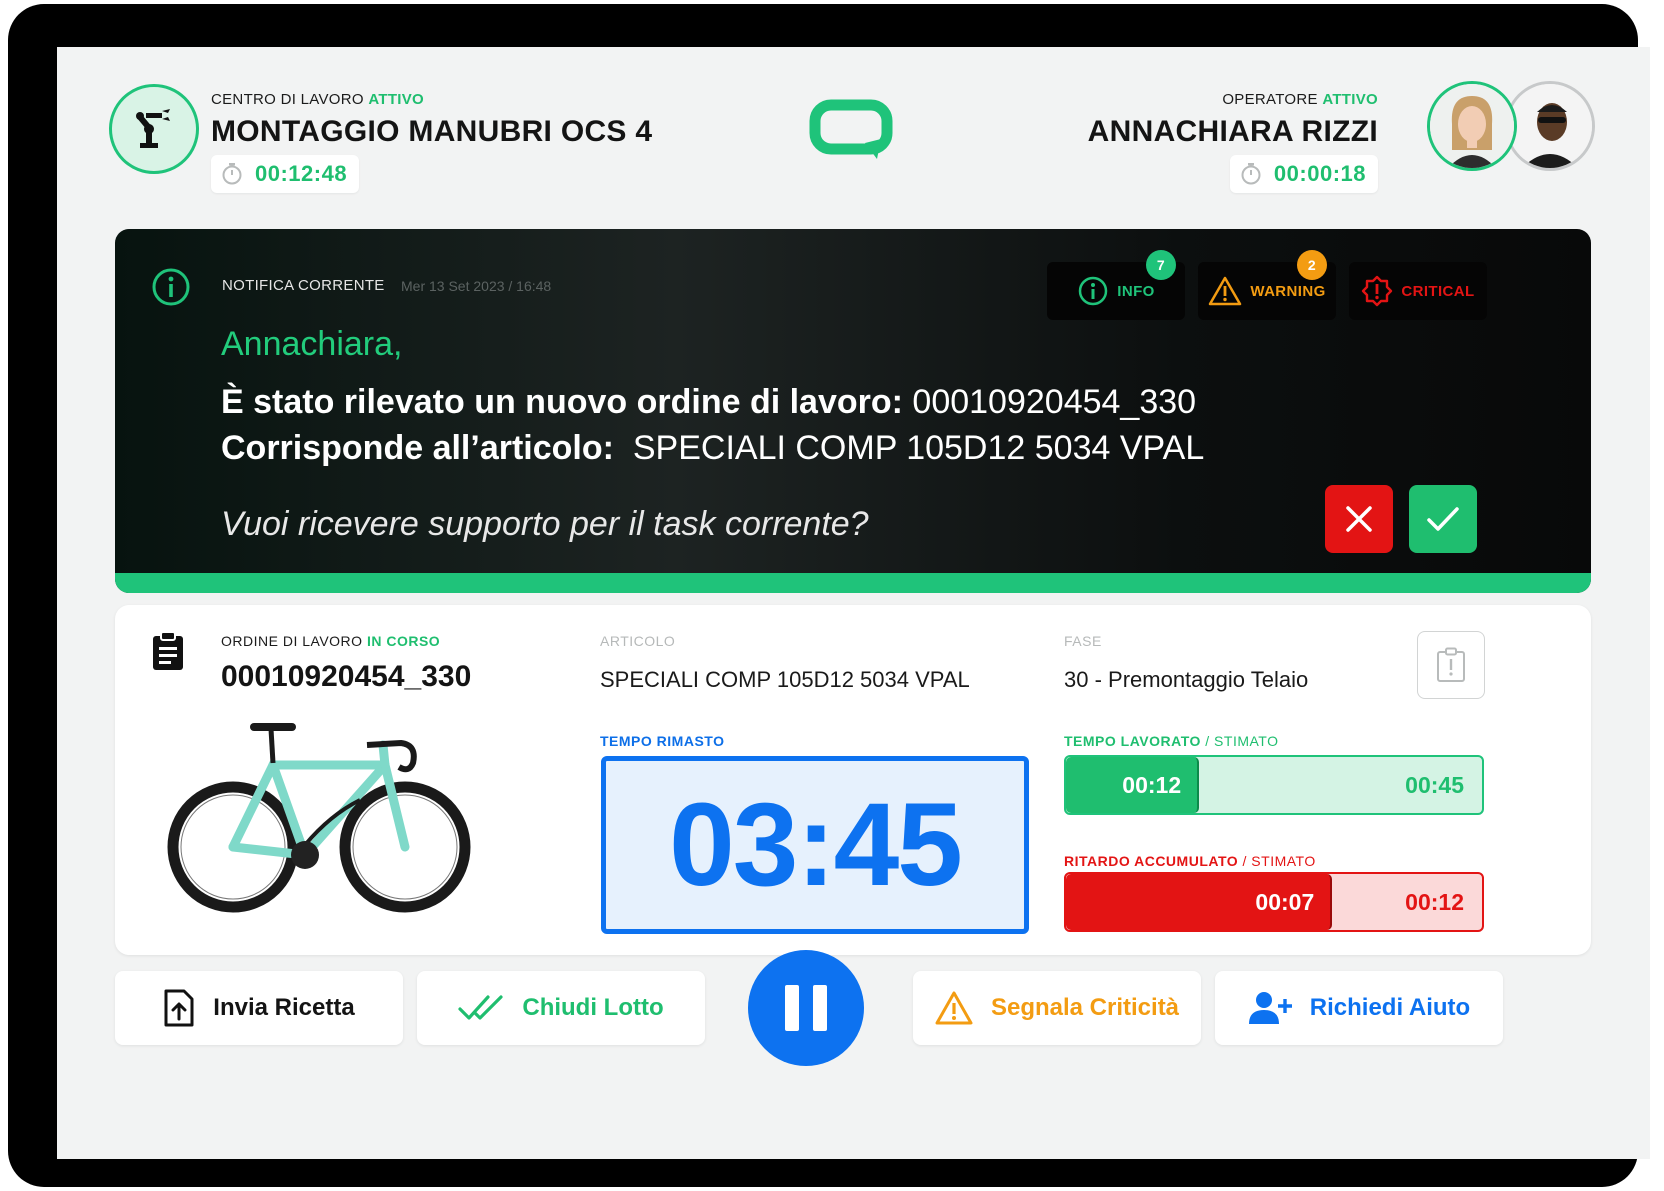 Image resolution: width=1664 pixels, height=1191 pixels. I want to click on info-count-badge: 7, so click(1161, 265).